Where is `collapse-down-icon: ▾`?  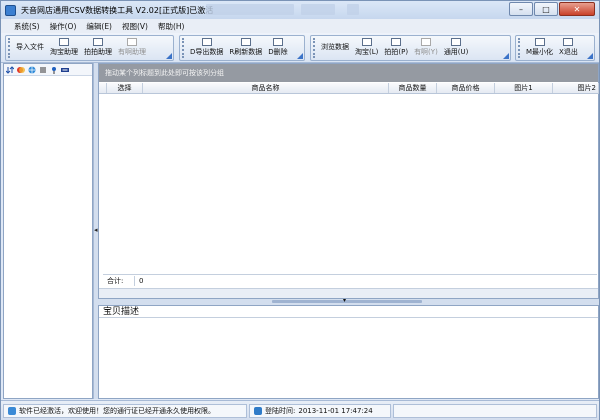
collapse-down-icon: ▾ is located at coordinates (344, 300).